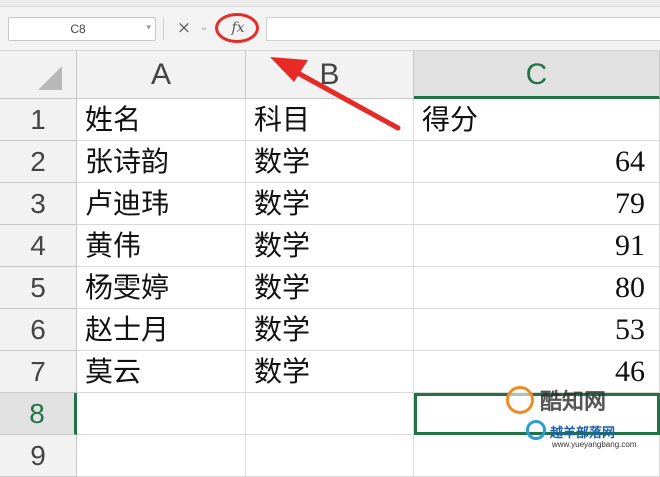 This screenshot has height=477, width=660. I want to click on cell-c4: 91, so click(537, 246).